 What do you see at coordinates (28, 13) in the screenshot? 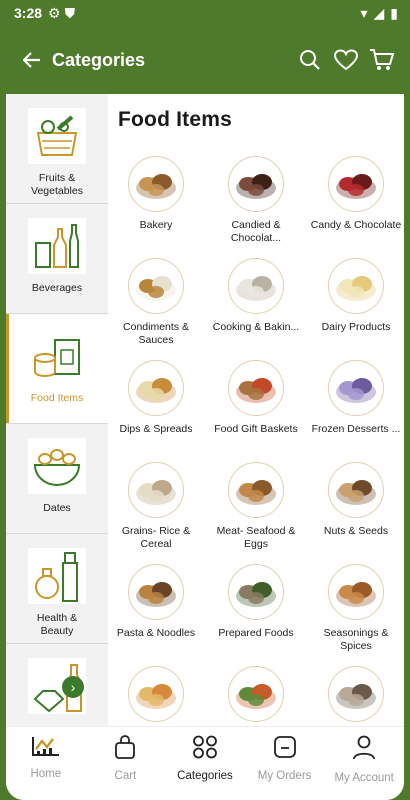
I see `status-time: 3:28` at bounding box center [28, 13].